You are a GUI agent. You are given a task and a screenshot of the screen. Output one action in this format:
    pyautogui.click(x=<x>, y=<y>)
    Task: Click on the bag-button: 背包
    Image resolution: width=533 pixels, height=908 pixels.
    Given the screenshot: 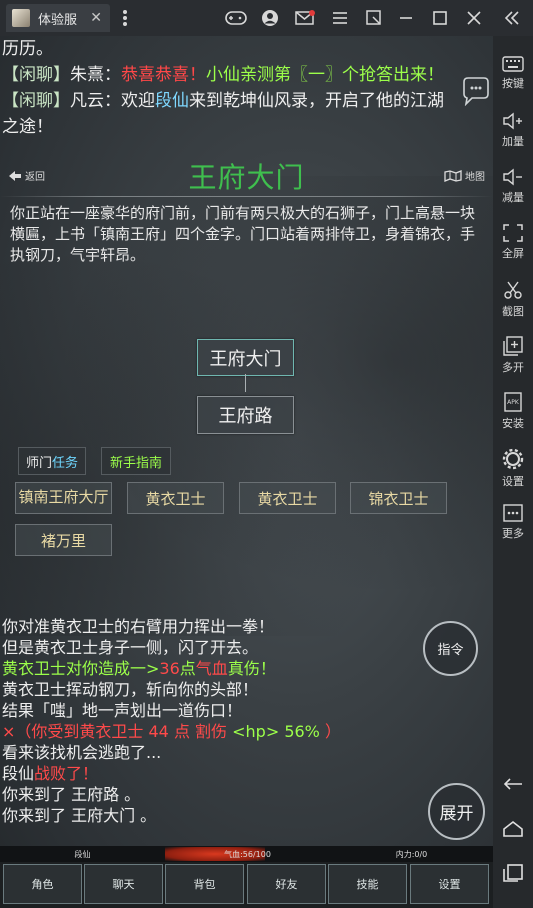 What is the action you would take?
    pyautogui.click(x=204, y=884)
    